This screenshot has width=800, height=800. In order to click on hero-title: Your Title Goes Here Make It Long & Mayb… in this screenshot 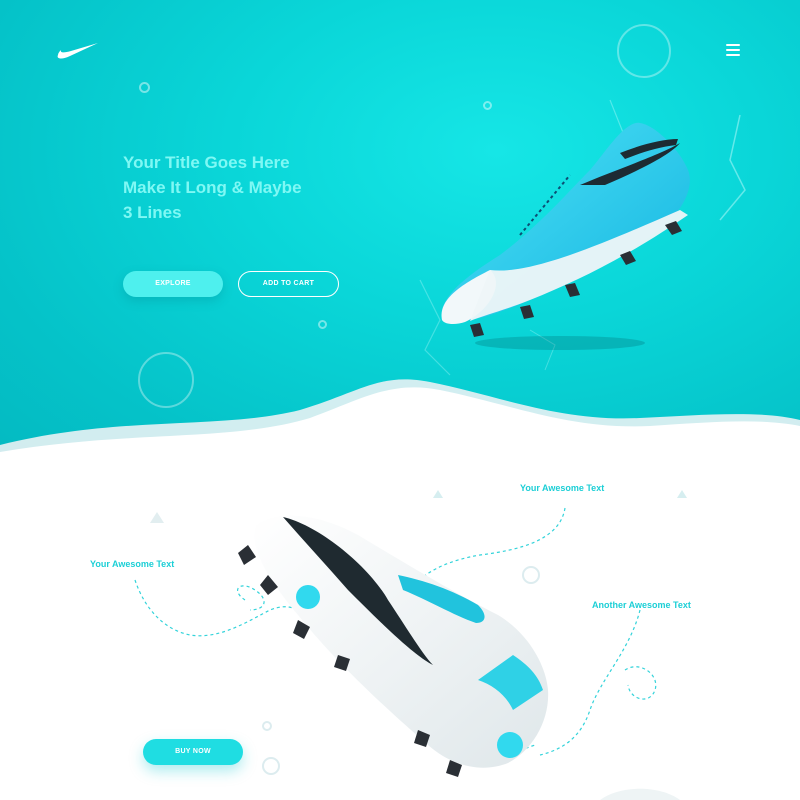, I will do `click(253, 187)`.